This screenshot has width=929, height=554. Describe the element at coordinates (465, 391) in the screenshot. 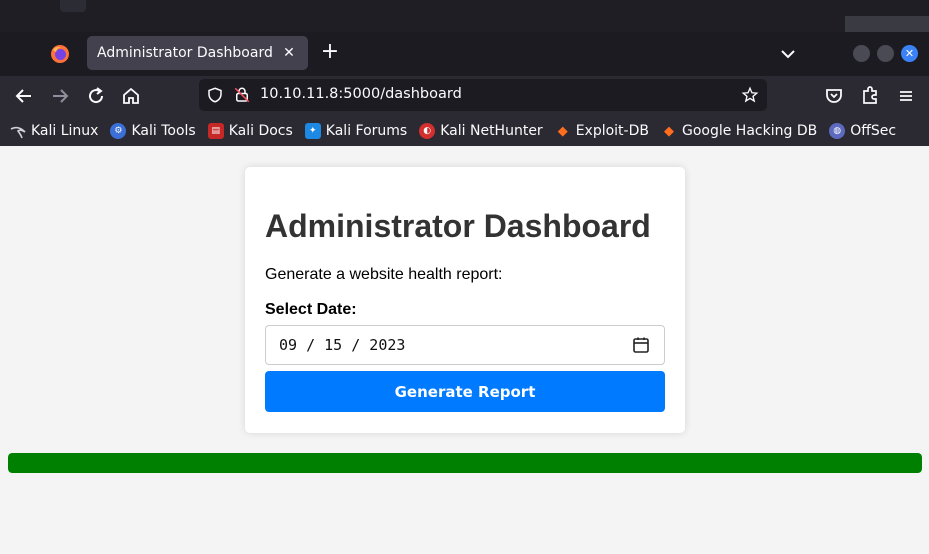

I see `generate-report-button: Generate Report` at that location.